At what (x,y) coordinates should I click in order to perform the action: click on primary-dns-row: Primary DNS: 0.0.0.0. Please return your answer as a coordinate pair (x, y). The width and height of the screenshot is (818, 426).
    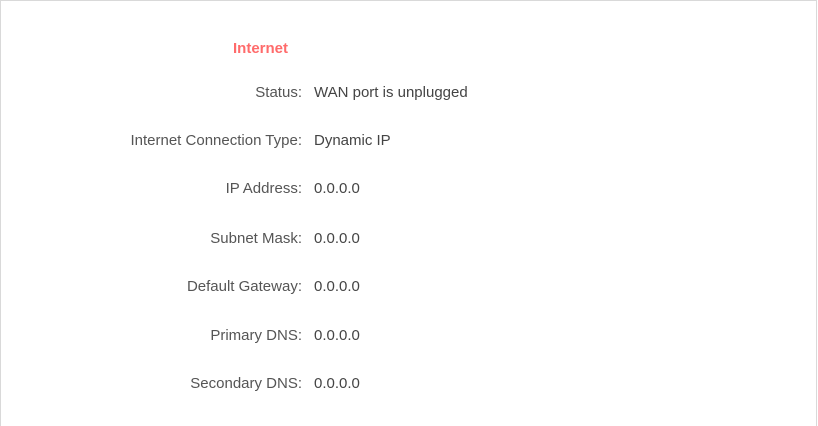
    Looking at the image, I should click on (409, 336).